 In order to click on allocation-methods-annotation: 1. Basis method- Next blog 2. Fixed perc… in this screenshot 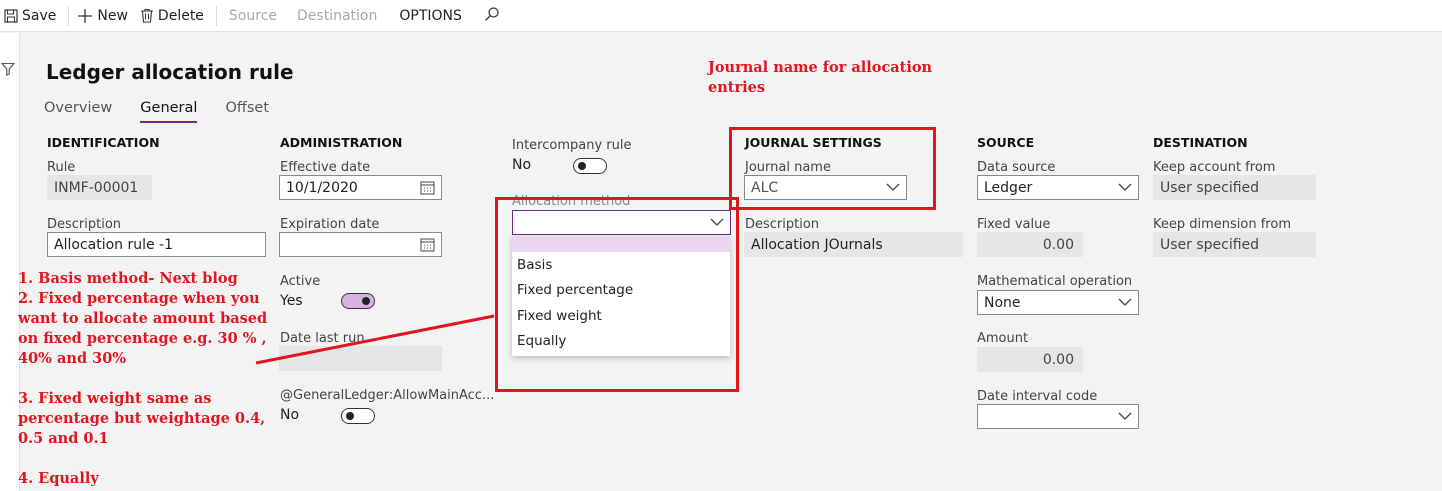, I will do `click(142, 379)`.